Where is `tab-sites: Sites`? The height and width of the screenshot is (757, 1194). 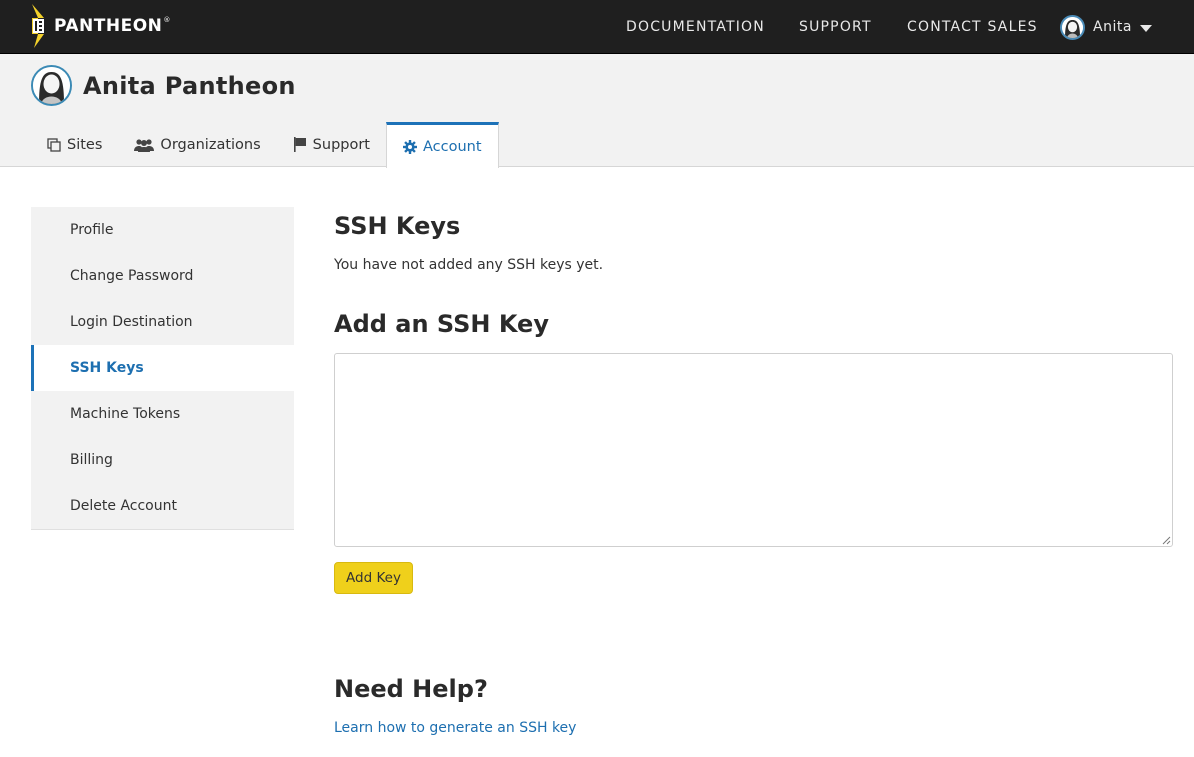 tab-sites: Sites is located at coordinates (74, 144).